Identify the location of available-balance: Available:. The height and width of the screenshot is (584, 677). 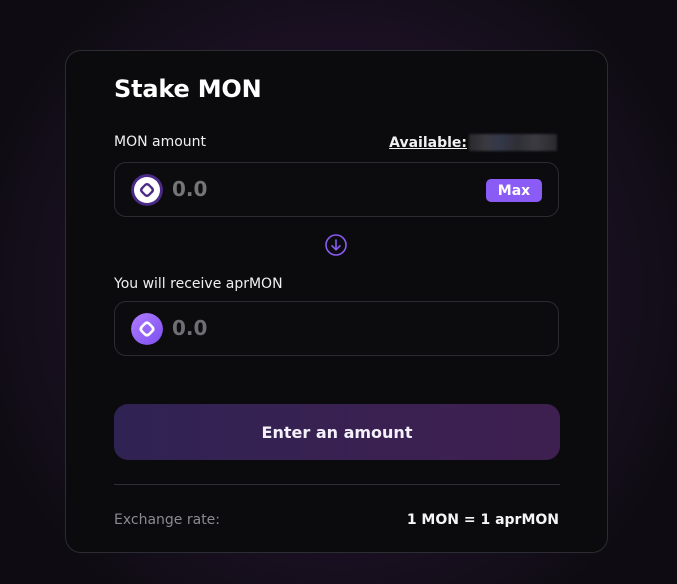
(473, 142).